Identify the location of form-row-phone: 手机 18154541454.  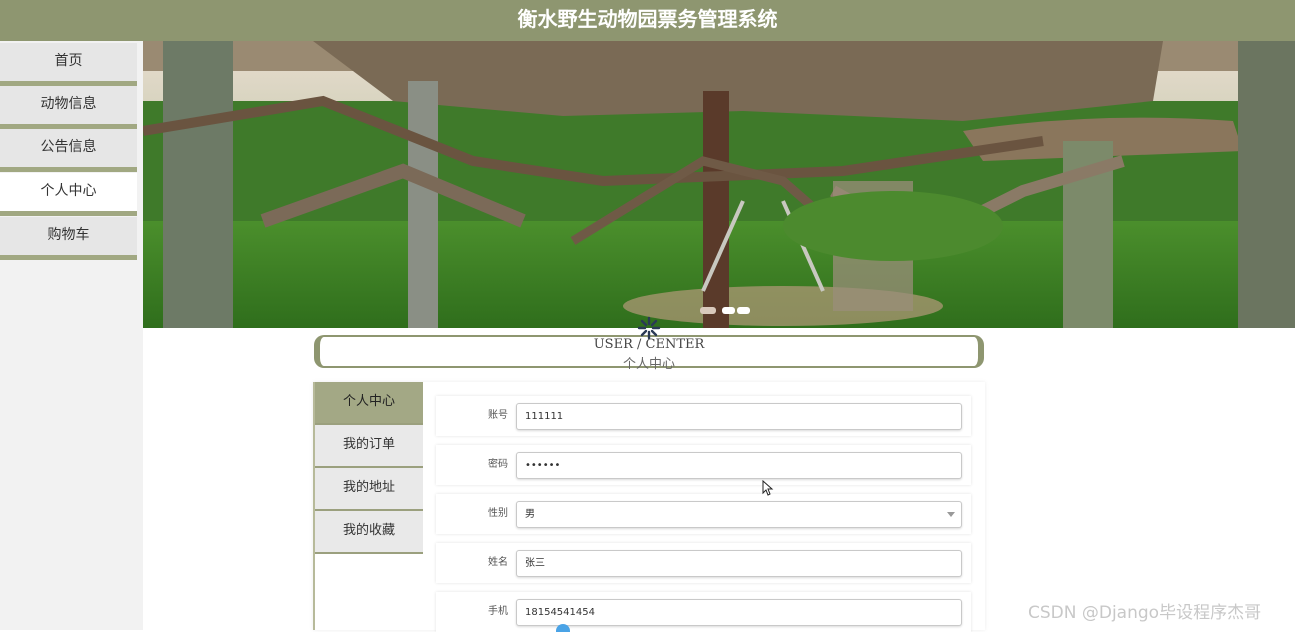
(703, 612).